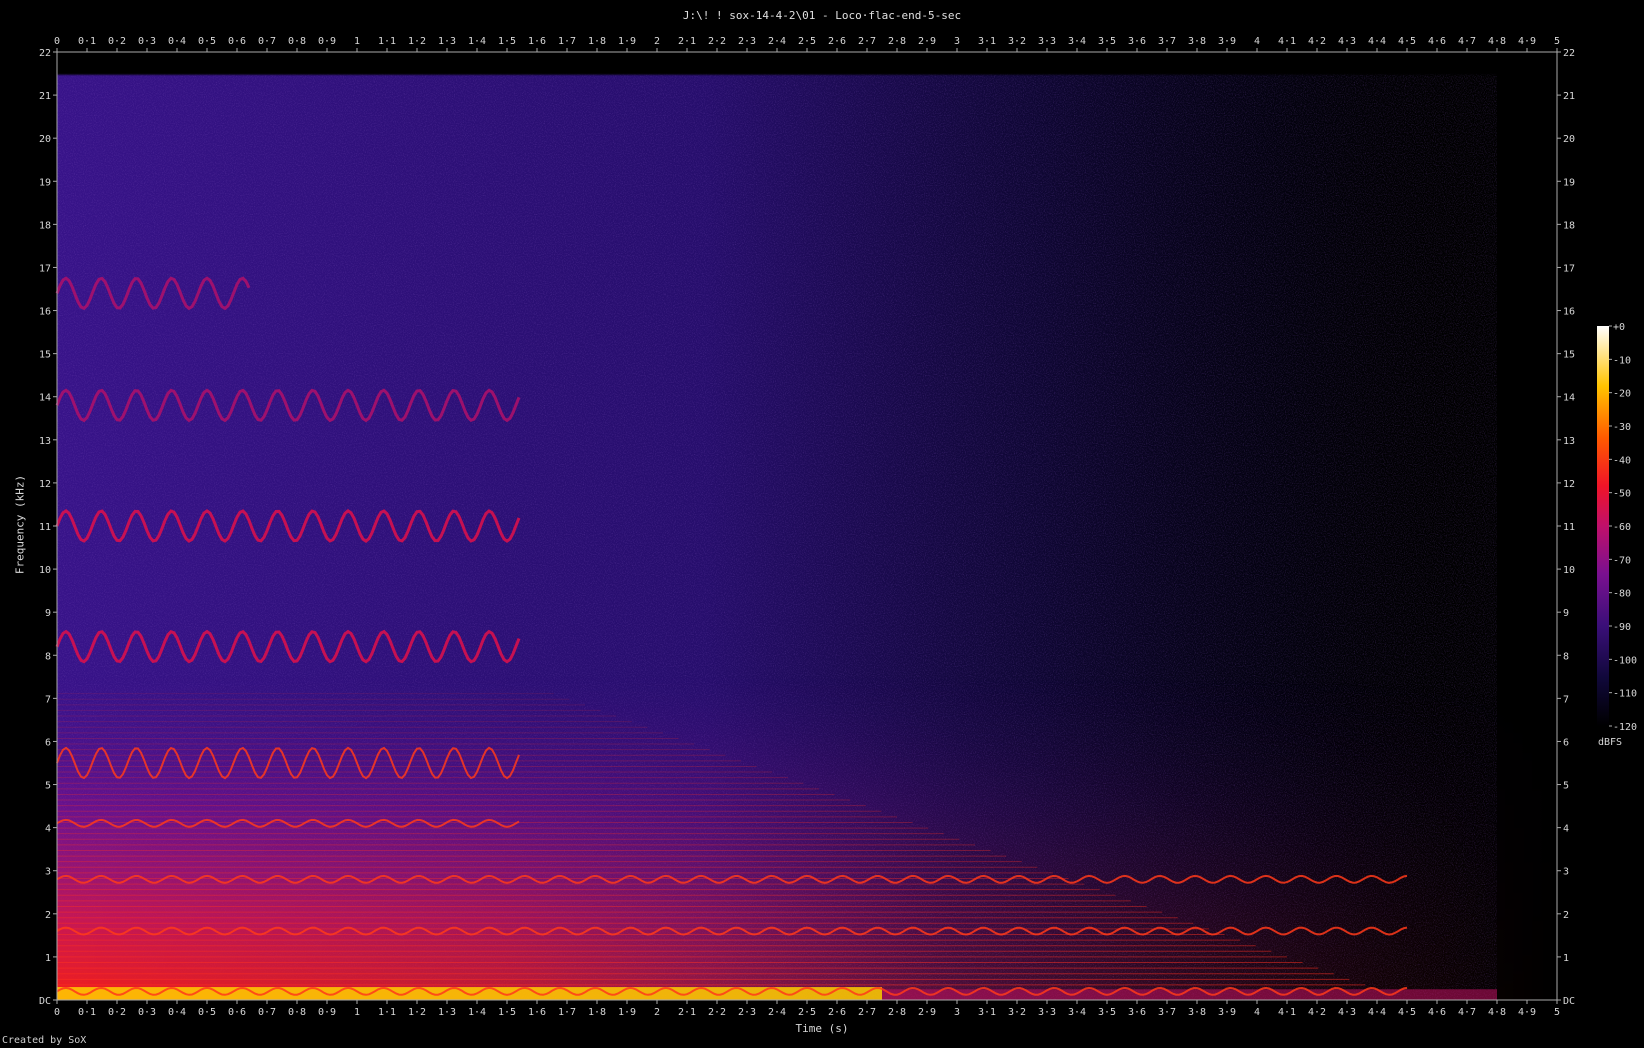  I want to click on x-tick-label-top: 1, so click(357, 41).